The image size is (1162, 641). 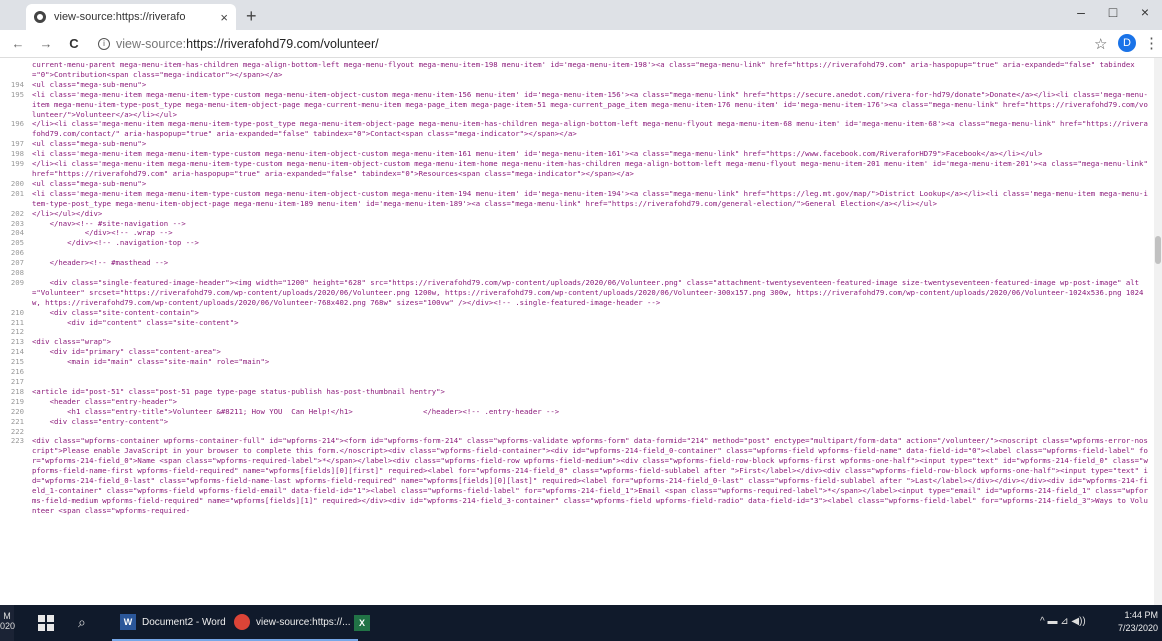 What do you see at coordinates (46, 623) in the screenshot?
I see `windows-start-icon` at bounding box center [46, 623].